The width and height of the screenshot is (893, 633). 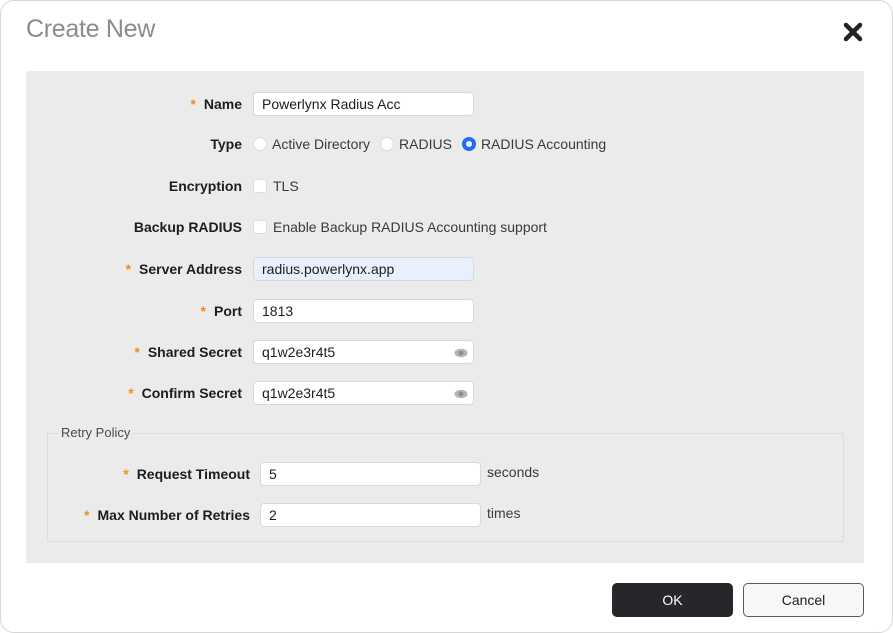 I want to click on max-retries-row: * Max Number of Retries 2 times, so click(x=445, y=515).